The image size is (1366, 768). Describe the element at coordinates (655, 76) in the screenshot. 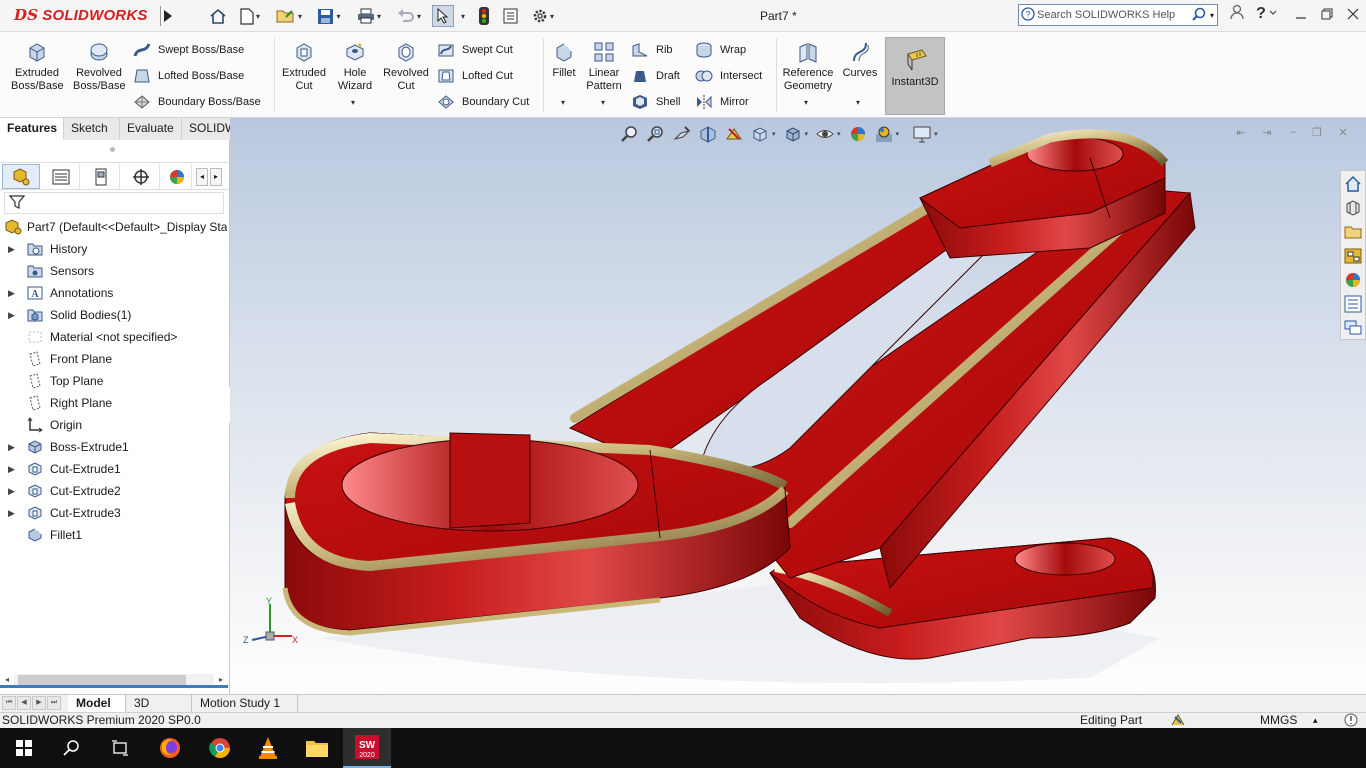

I see `draft-button: Draft` at that location.